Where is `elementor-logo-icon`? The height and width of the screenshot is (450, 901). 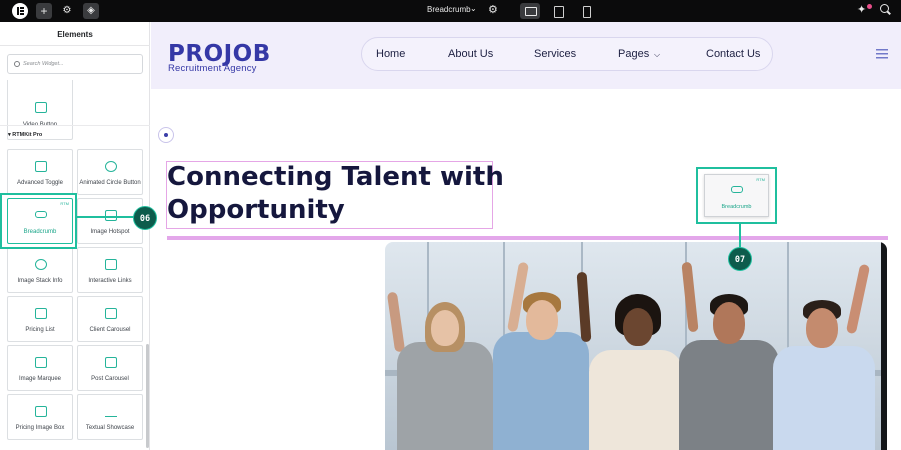 elementor-logo-icon is located at coordinates (20, 11).